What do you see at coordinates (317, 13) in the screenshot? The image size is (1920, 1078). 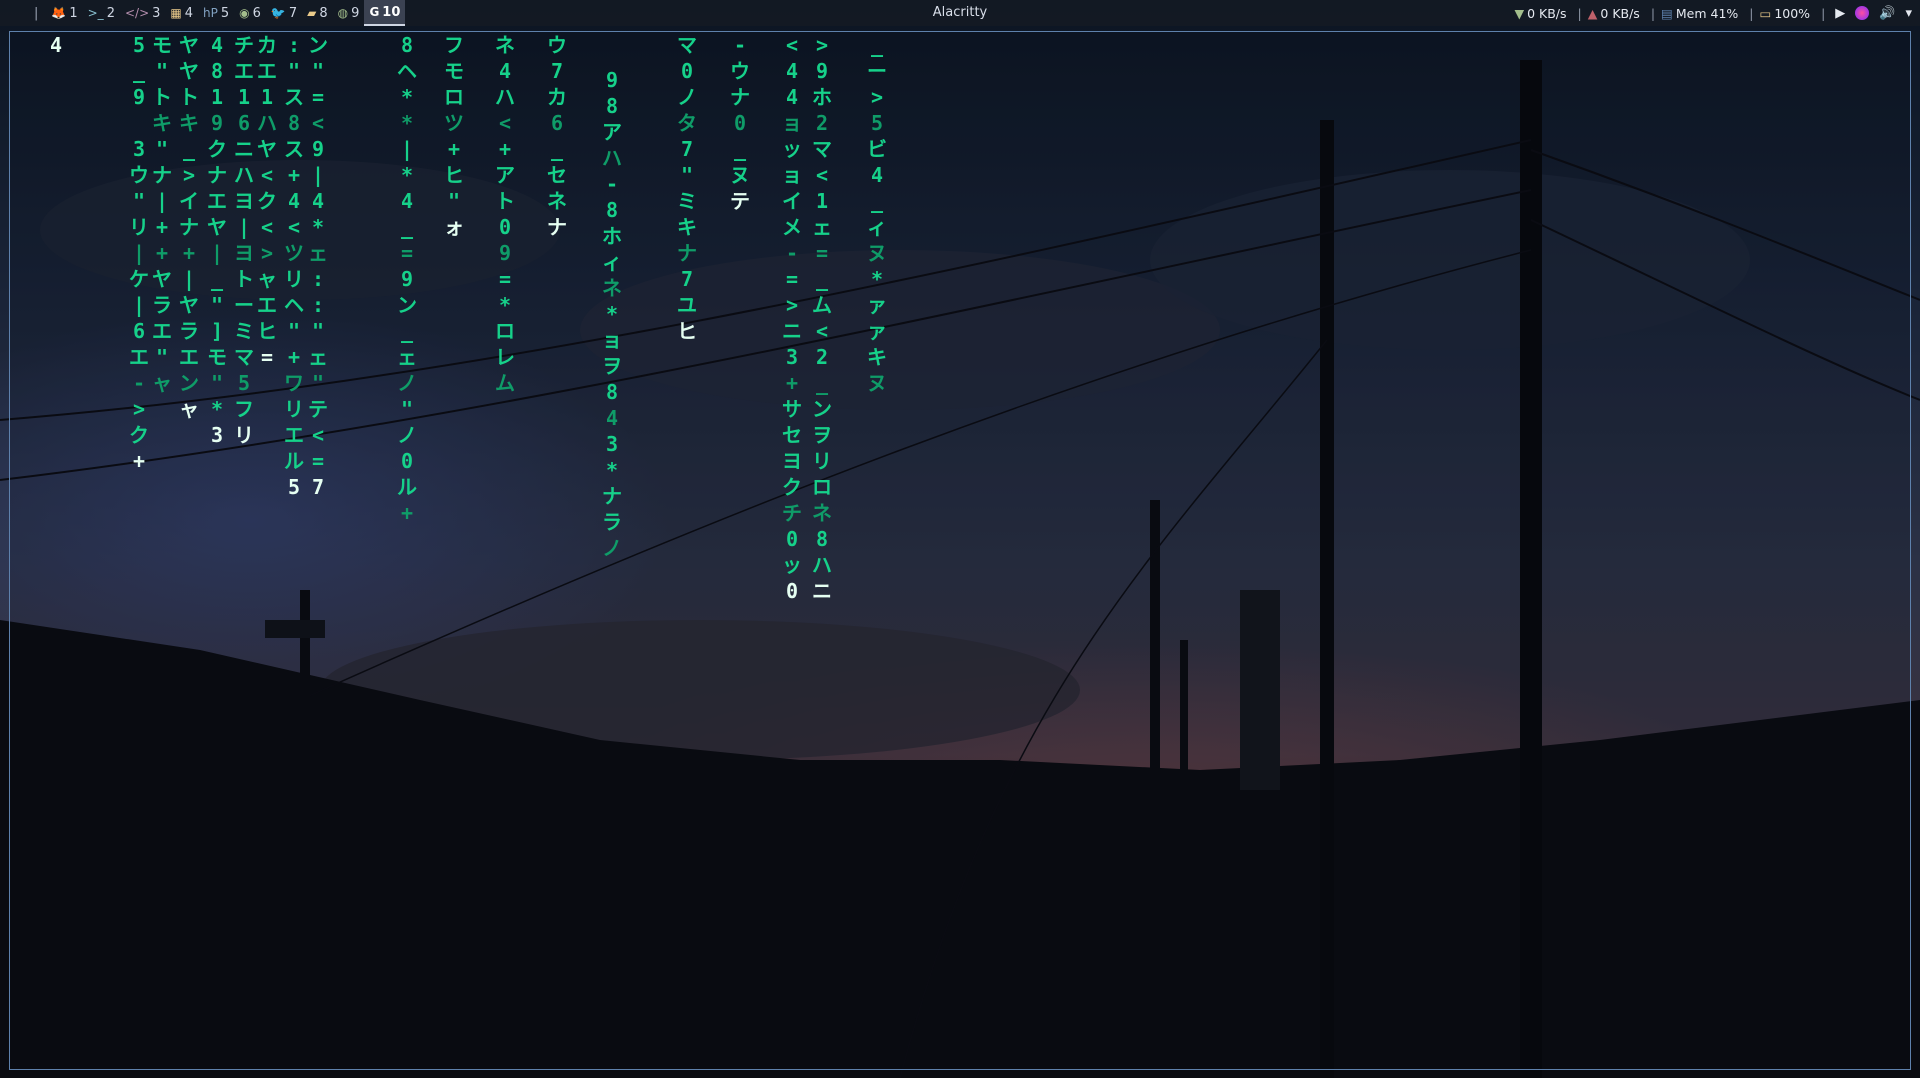 I see `workspace-8: ▰ 8` at bounding box center [317, 13].